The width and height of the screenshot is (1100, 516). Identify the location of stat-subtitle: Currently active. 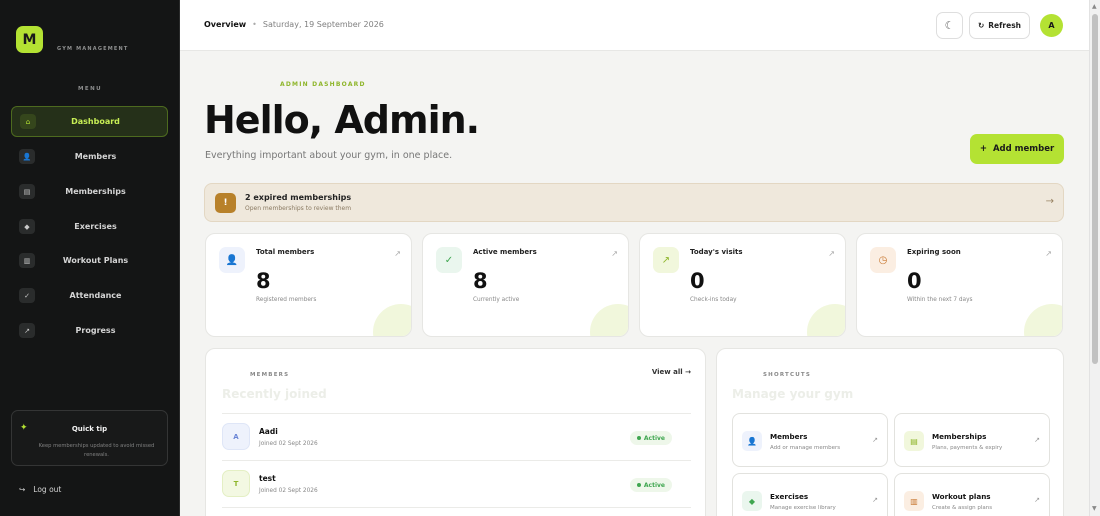
(496, 300).